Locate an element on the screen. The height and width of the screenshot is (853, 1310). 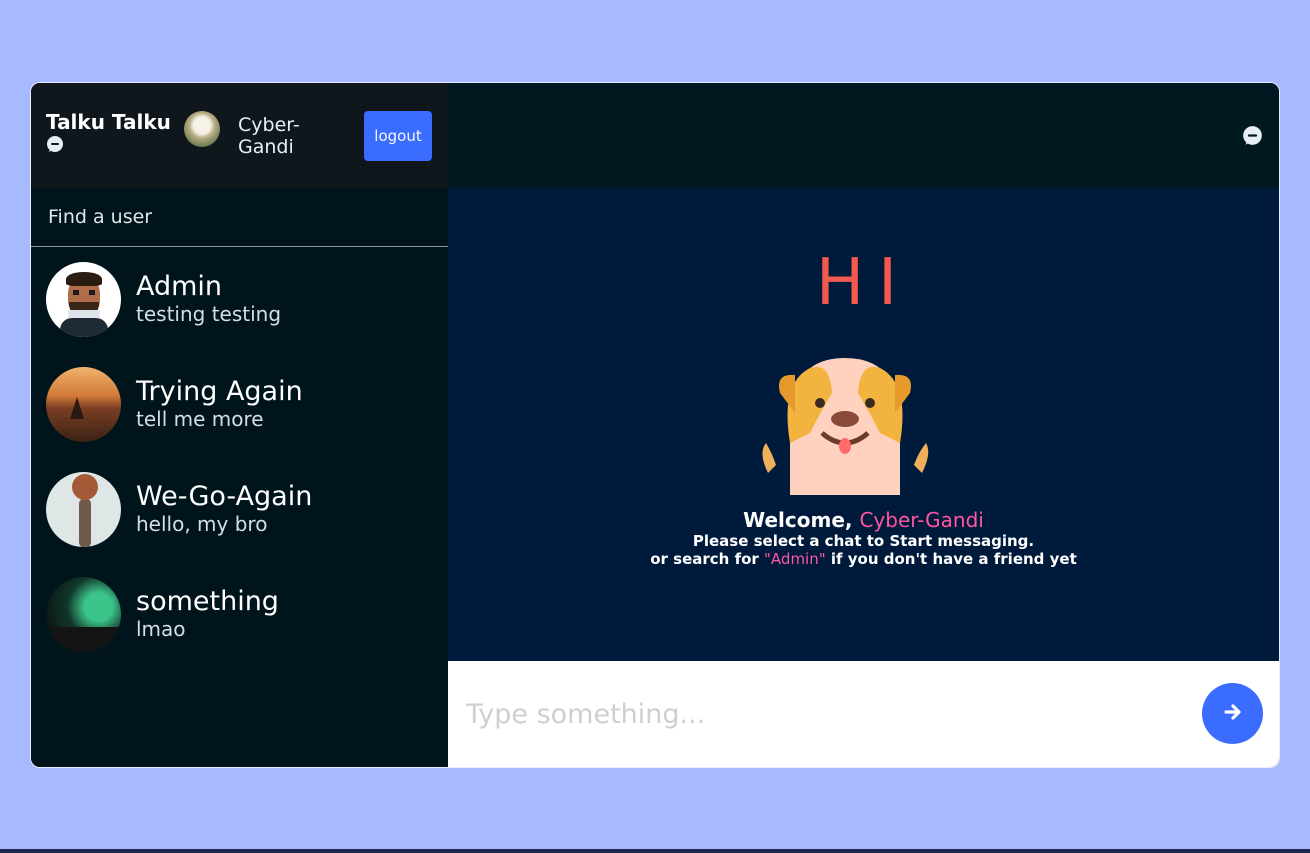
arrow-right-icon is located at coordinates (1233, 713).